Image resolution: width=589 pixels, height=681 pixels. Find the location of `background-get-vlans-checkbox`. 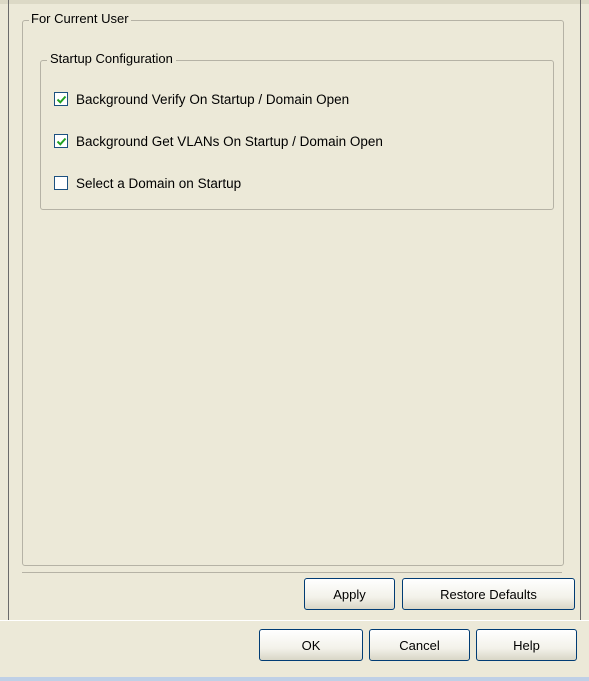

background-get-vlans-checkbox is located at coordinates (61, 141).